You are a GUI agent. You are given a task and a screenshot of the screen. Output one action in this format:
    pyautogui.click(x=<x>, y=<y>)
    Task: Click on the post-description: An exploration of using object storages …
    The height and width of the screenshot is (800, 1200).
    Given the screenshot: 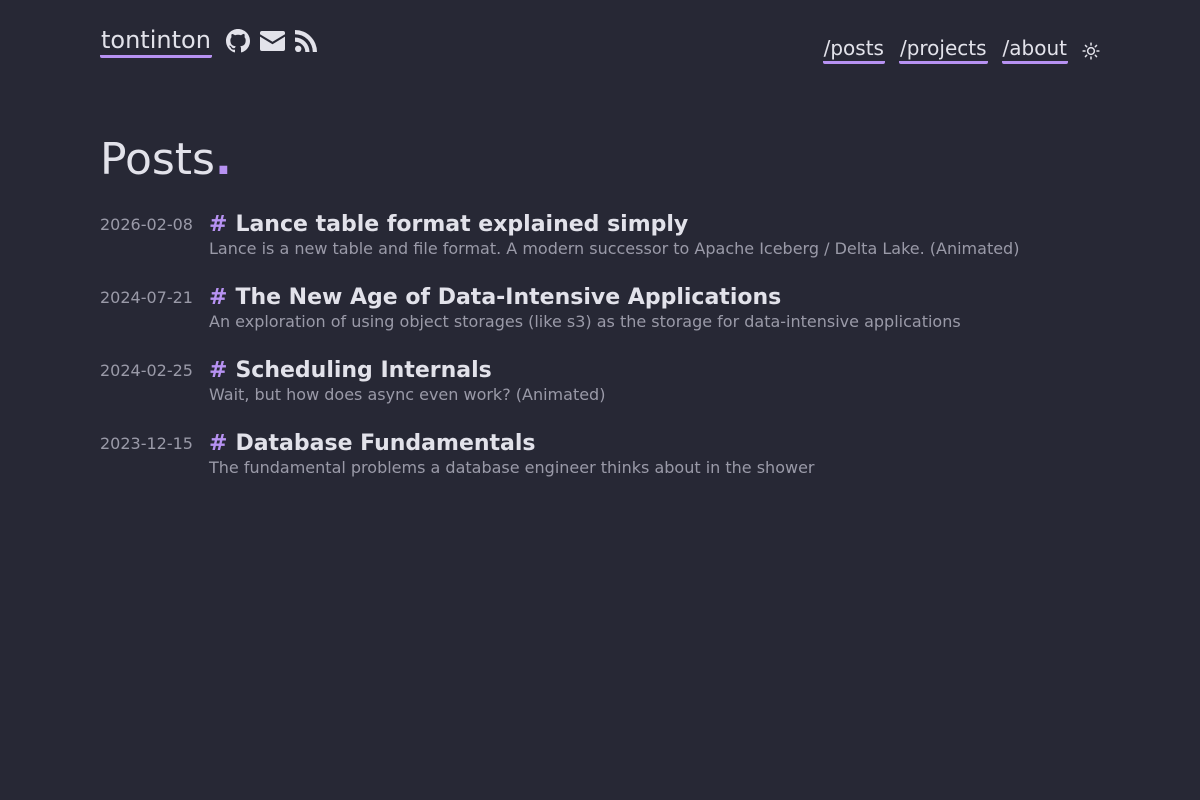 What is the action you would take?
    pyautogui.click(x=585, y=321)
    